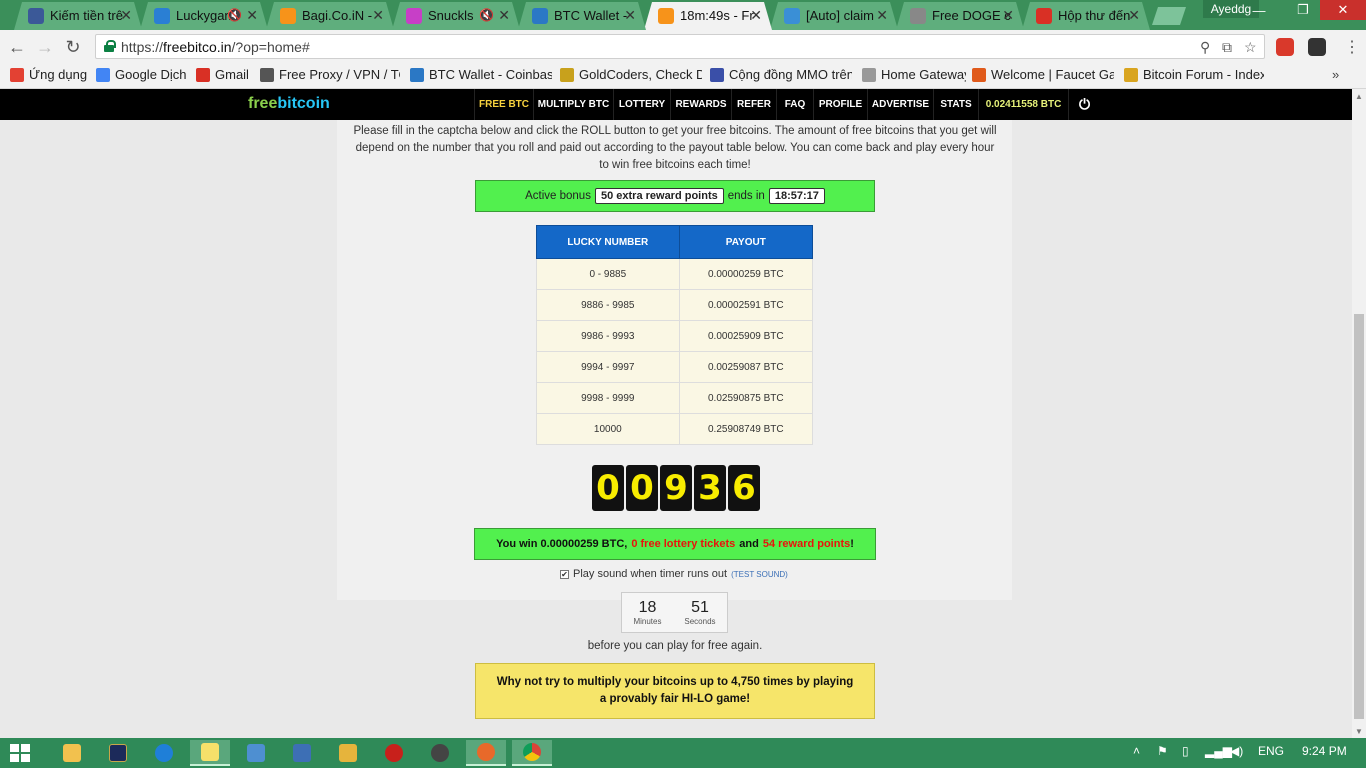  I want to click on s-logo-icon, so click(414, 16).